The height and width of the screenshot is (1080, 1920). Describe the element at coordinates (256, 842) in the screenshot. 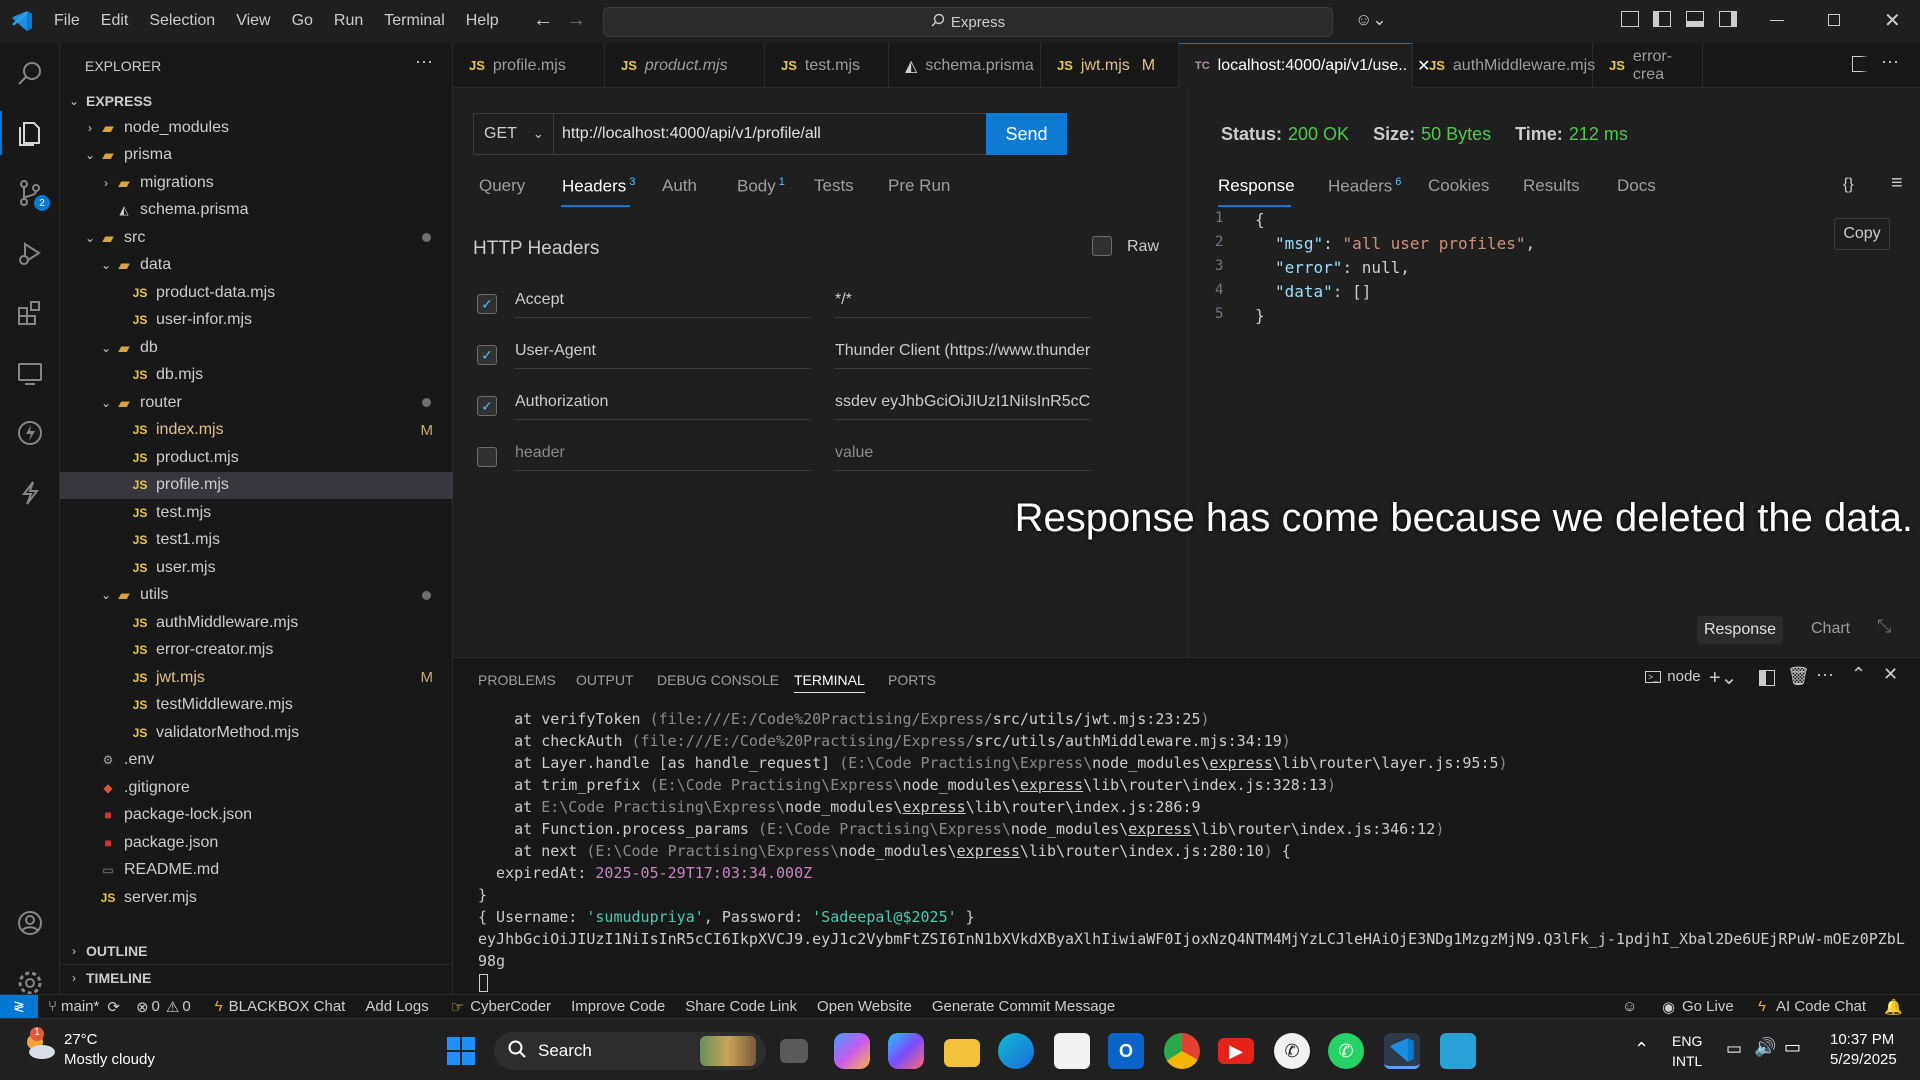

I see `tree-item: ■ package.json` at that location.